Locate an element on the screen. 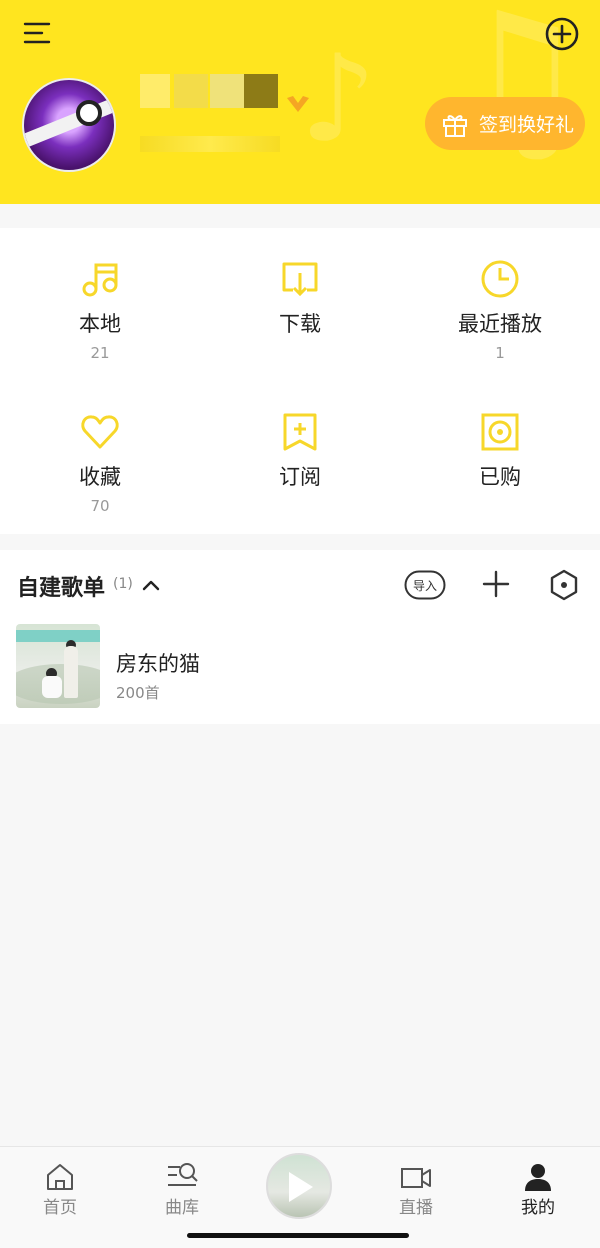 This screenshot has width=600, height=1248. playlist-song-count: 200首 is located at coordinates (138, 693).